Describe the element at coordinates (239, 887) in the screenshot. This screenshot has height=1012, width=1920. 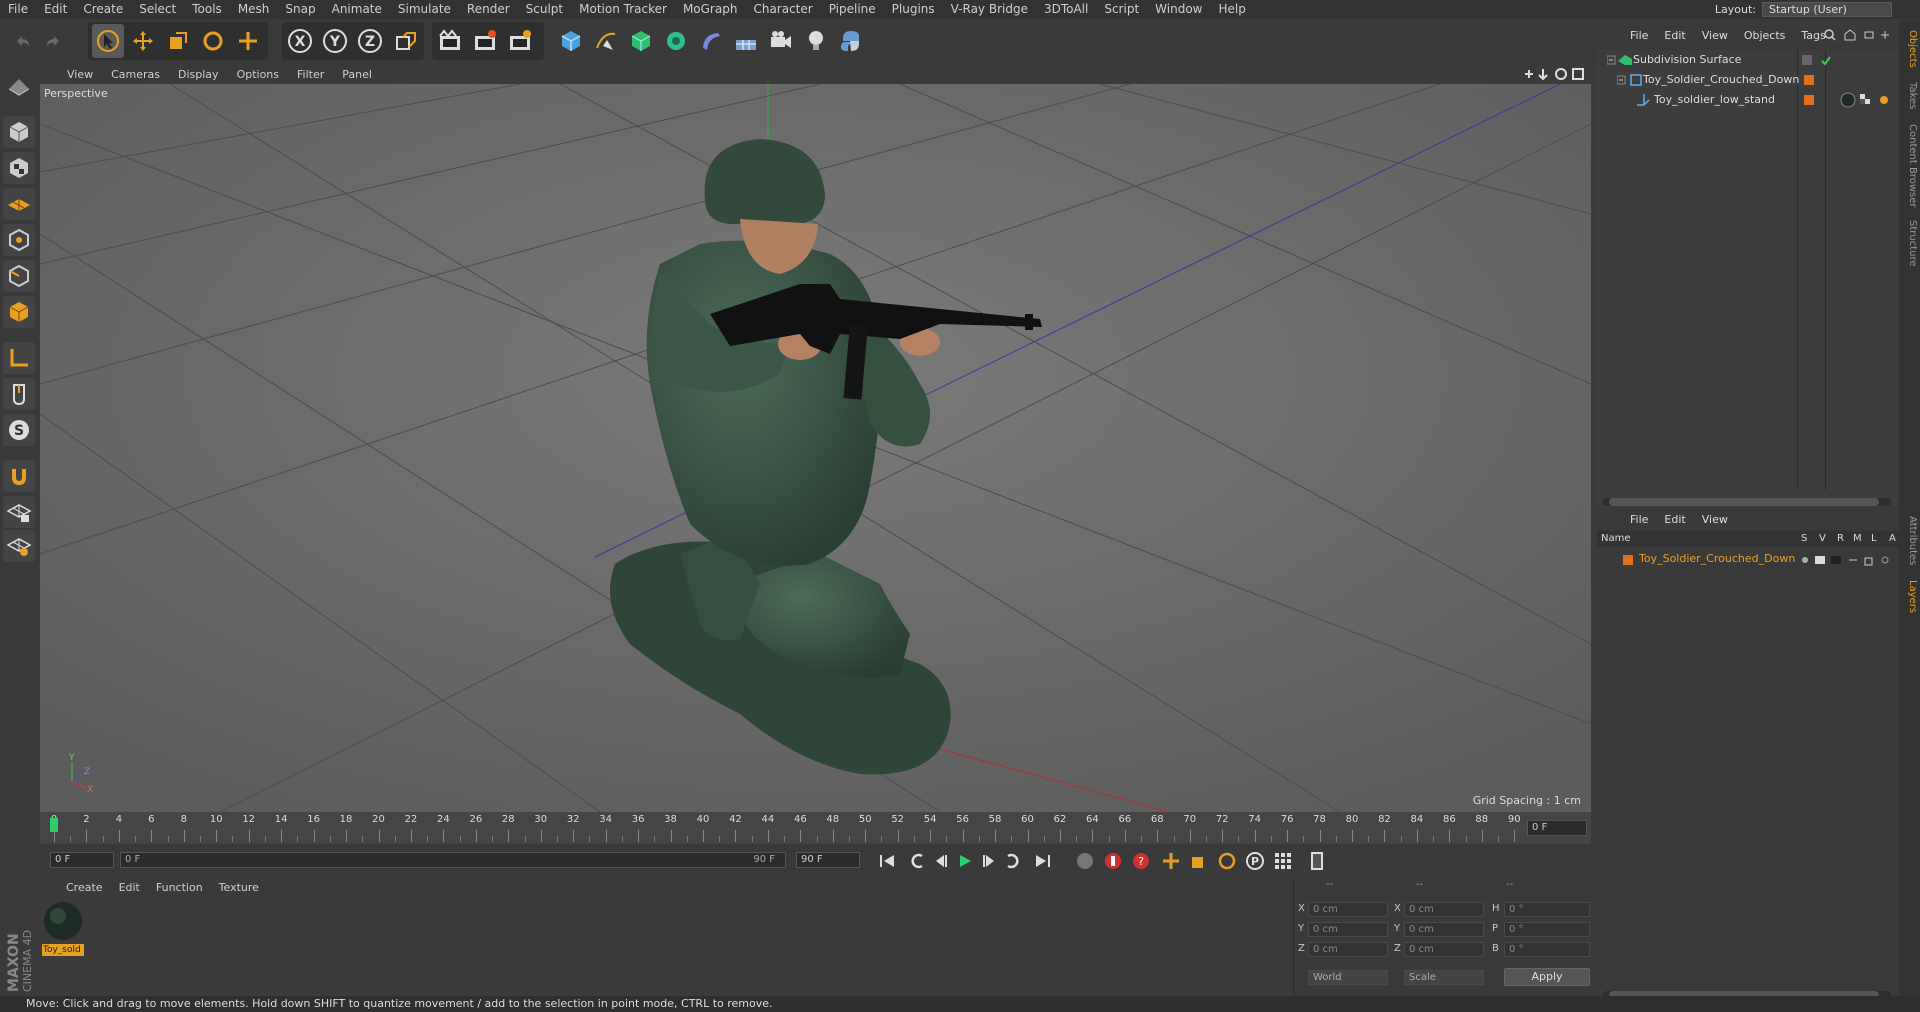
I see `material-menu-texture: Texture` at that location.